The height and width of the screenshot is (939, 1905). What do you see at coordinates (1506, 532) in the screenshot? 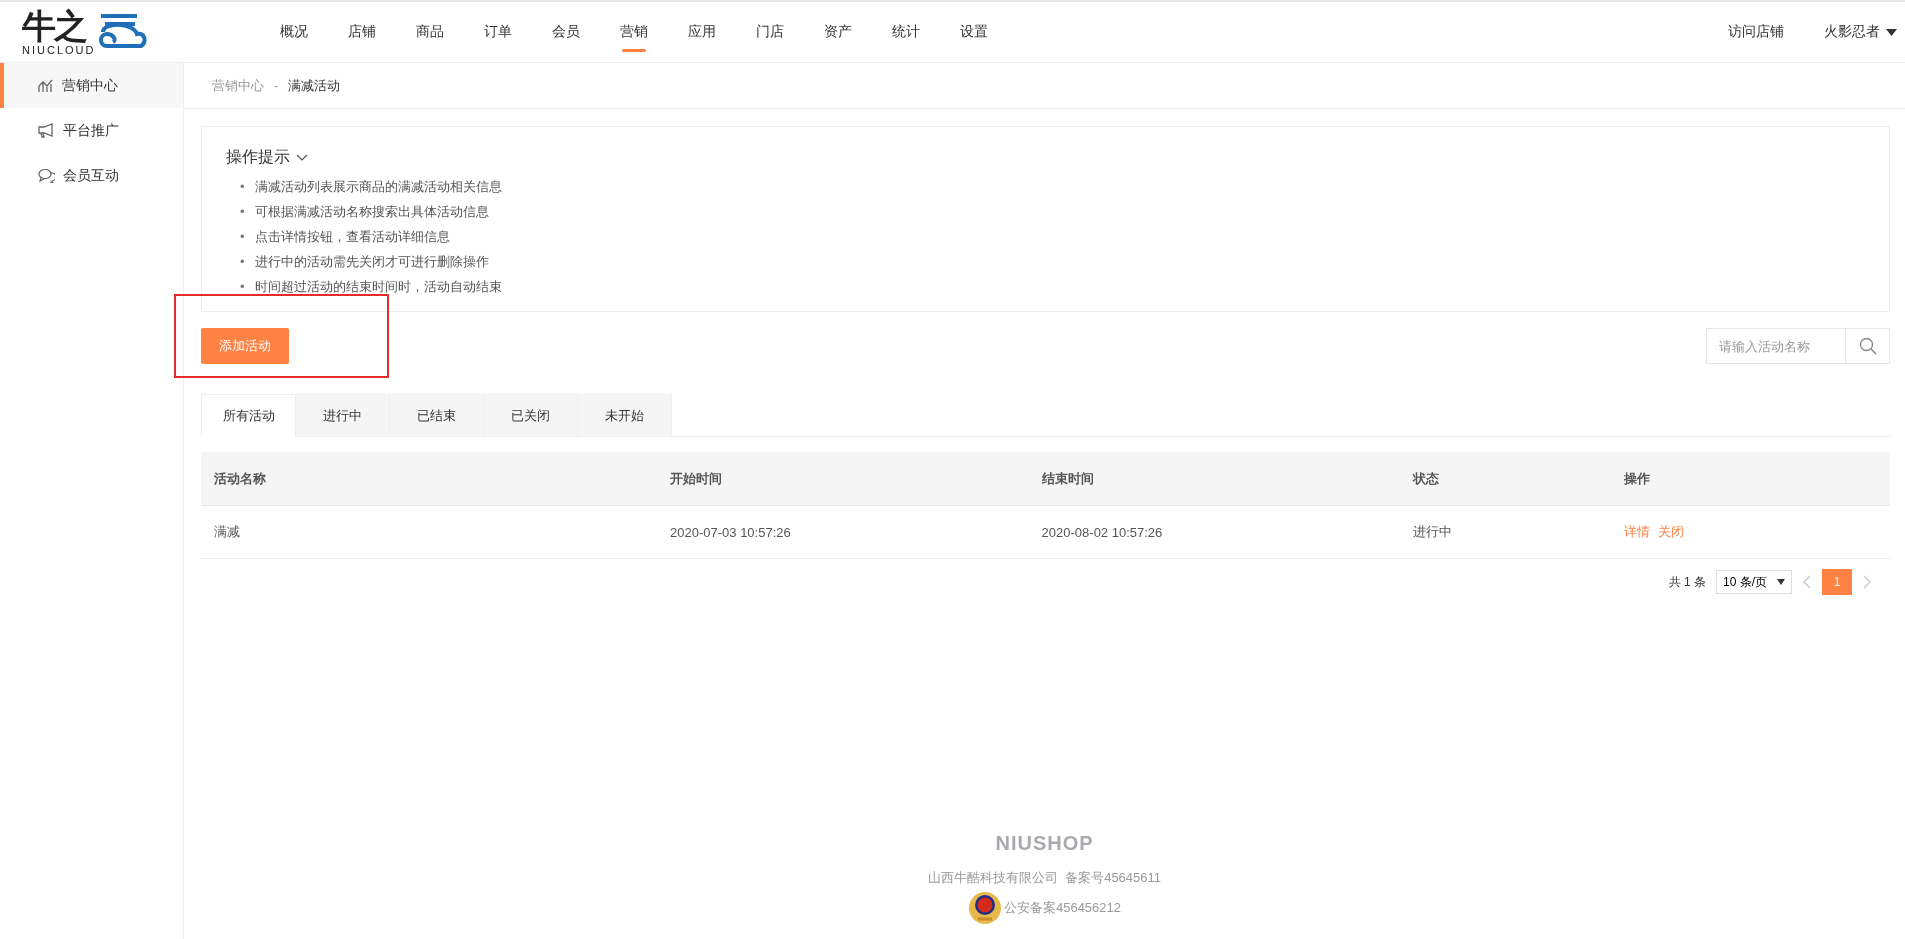
I see `table-cell: 进行中` at bounding box center [1506, 532].